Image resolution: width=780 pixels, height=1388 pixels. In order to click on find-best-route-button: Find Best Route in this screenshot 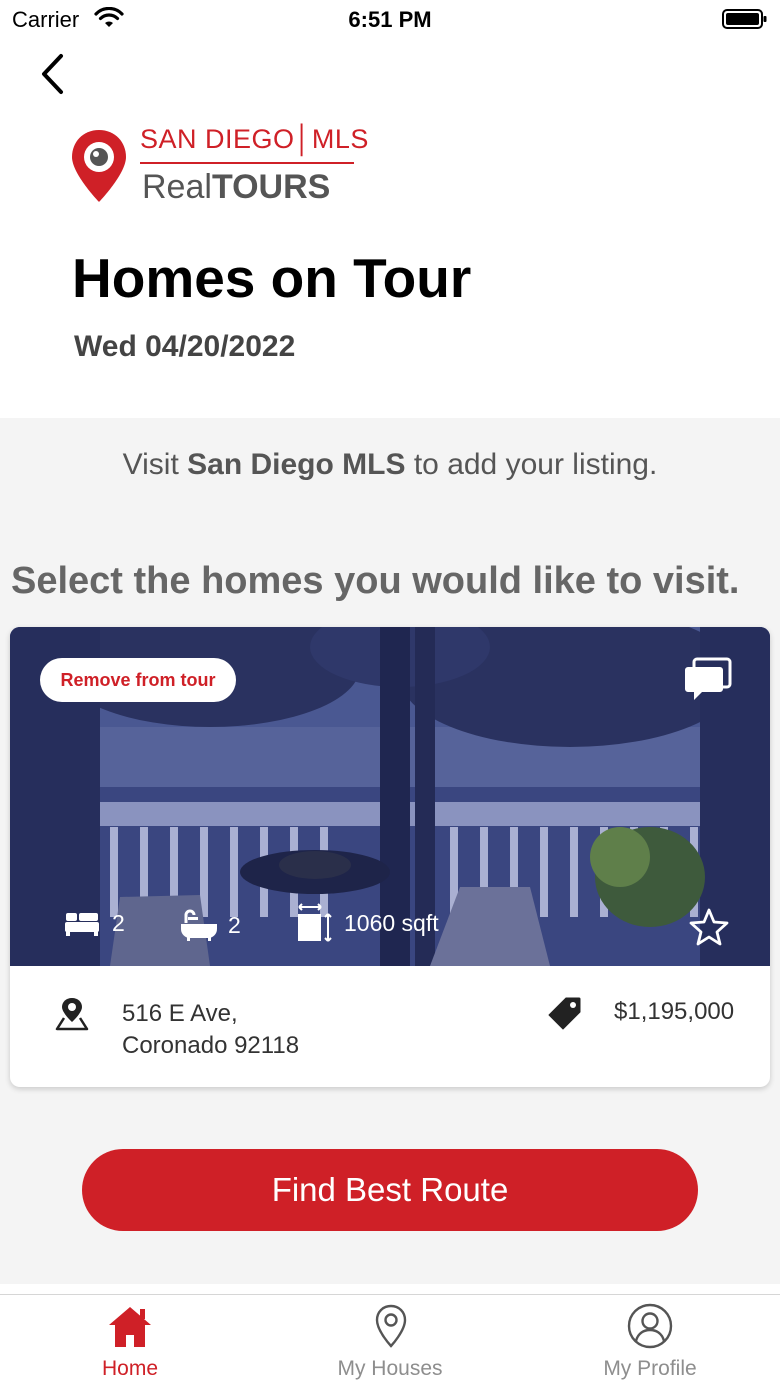, I will do `click(390, 1190)`.